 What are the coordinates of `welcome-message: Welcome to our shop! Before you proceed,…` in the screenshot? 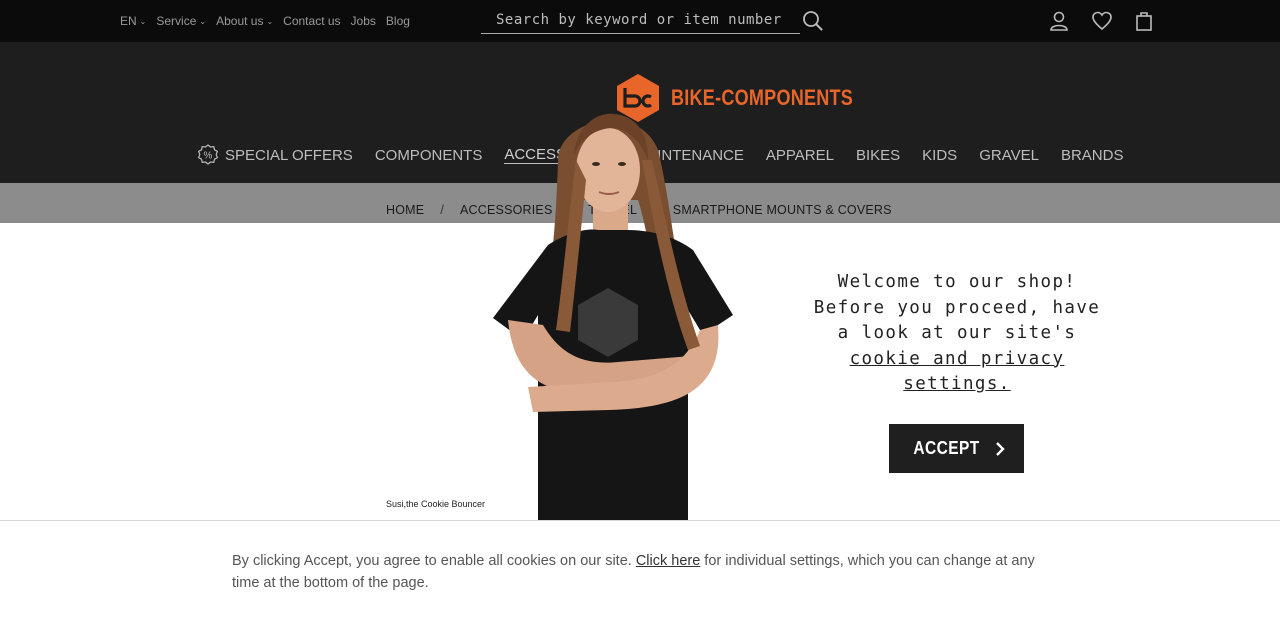 It's located at (957, 333).